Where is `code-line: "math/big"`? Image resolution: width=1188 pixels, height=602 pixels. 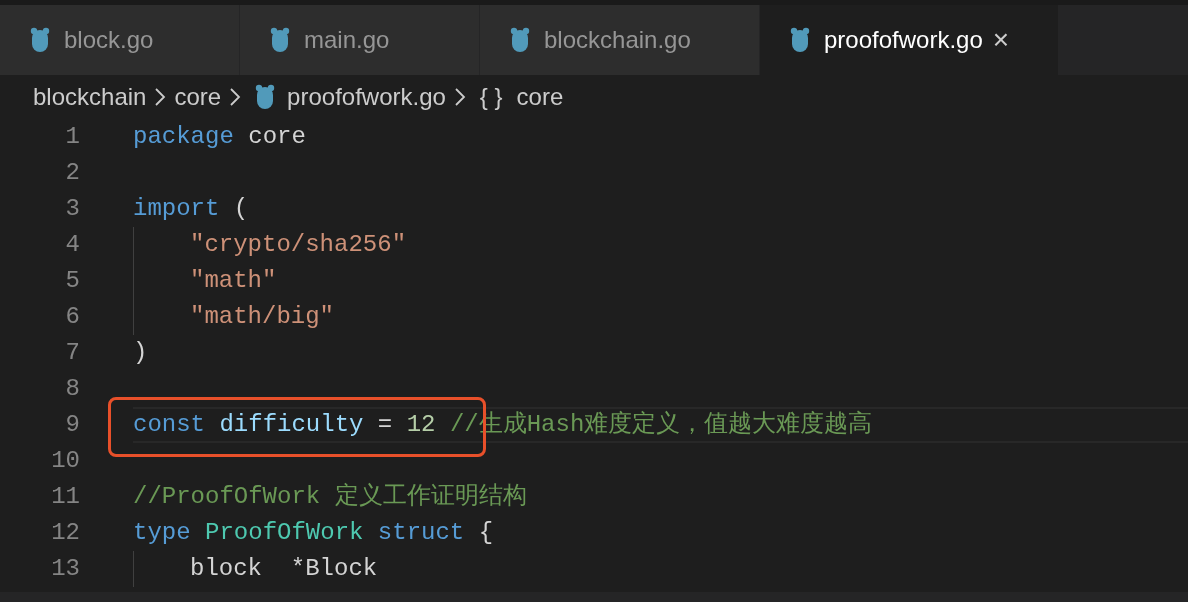 code-line: "math/big" is located at coordinates (262, 317).